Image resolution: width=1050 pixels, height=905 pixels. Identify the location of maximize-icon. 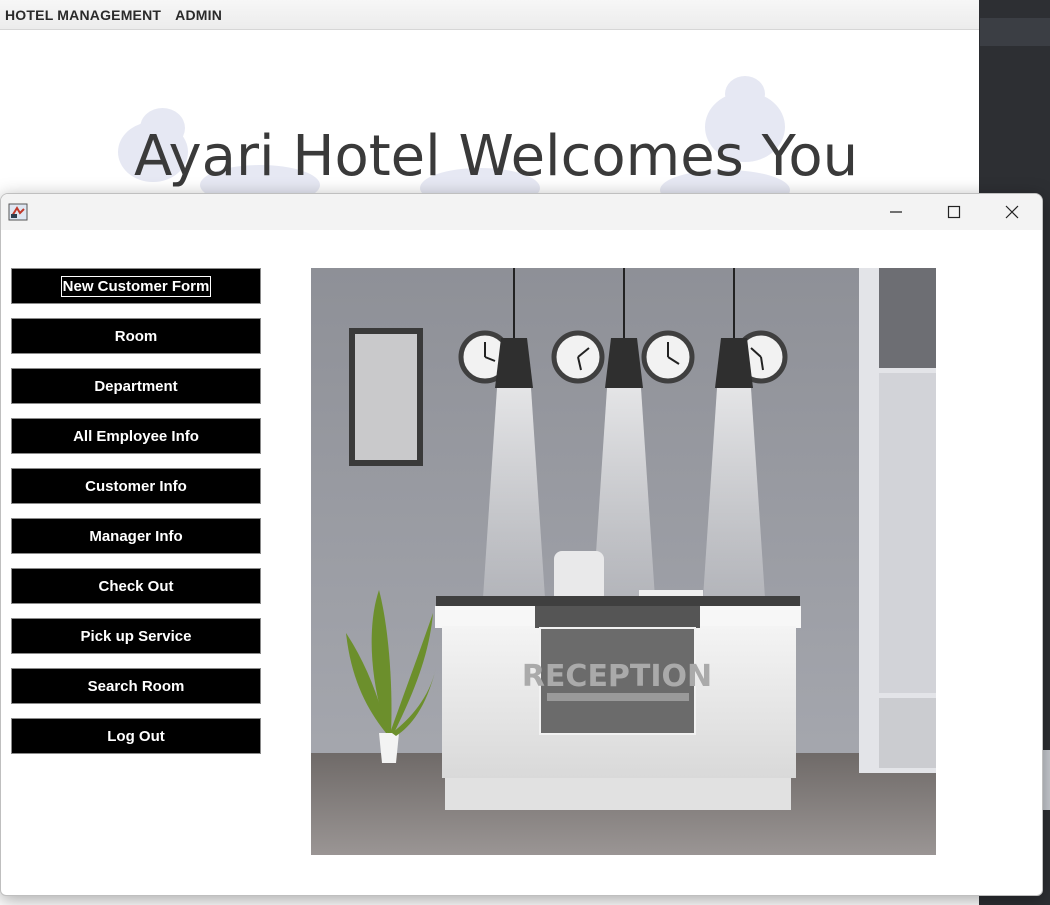
(954, 212).